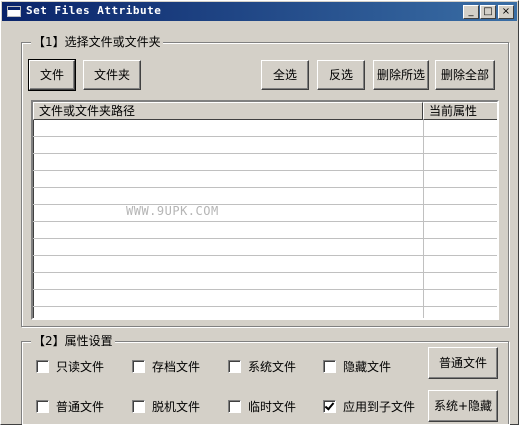 The height and width of the screenshot is (425, 519). I want to click on invert-selection-button: 反选, so click(341, 75).